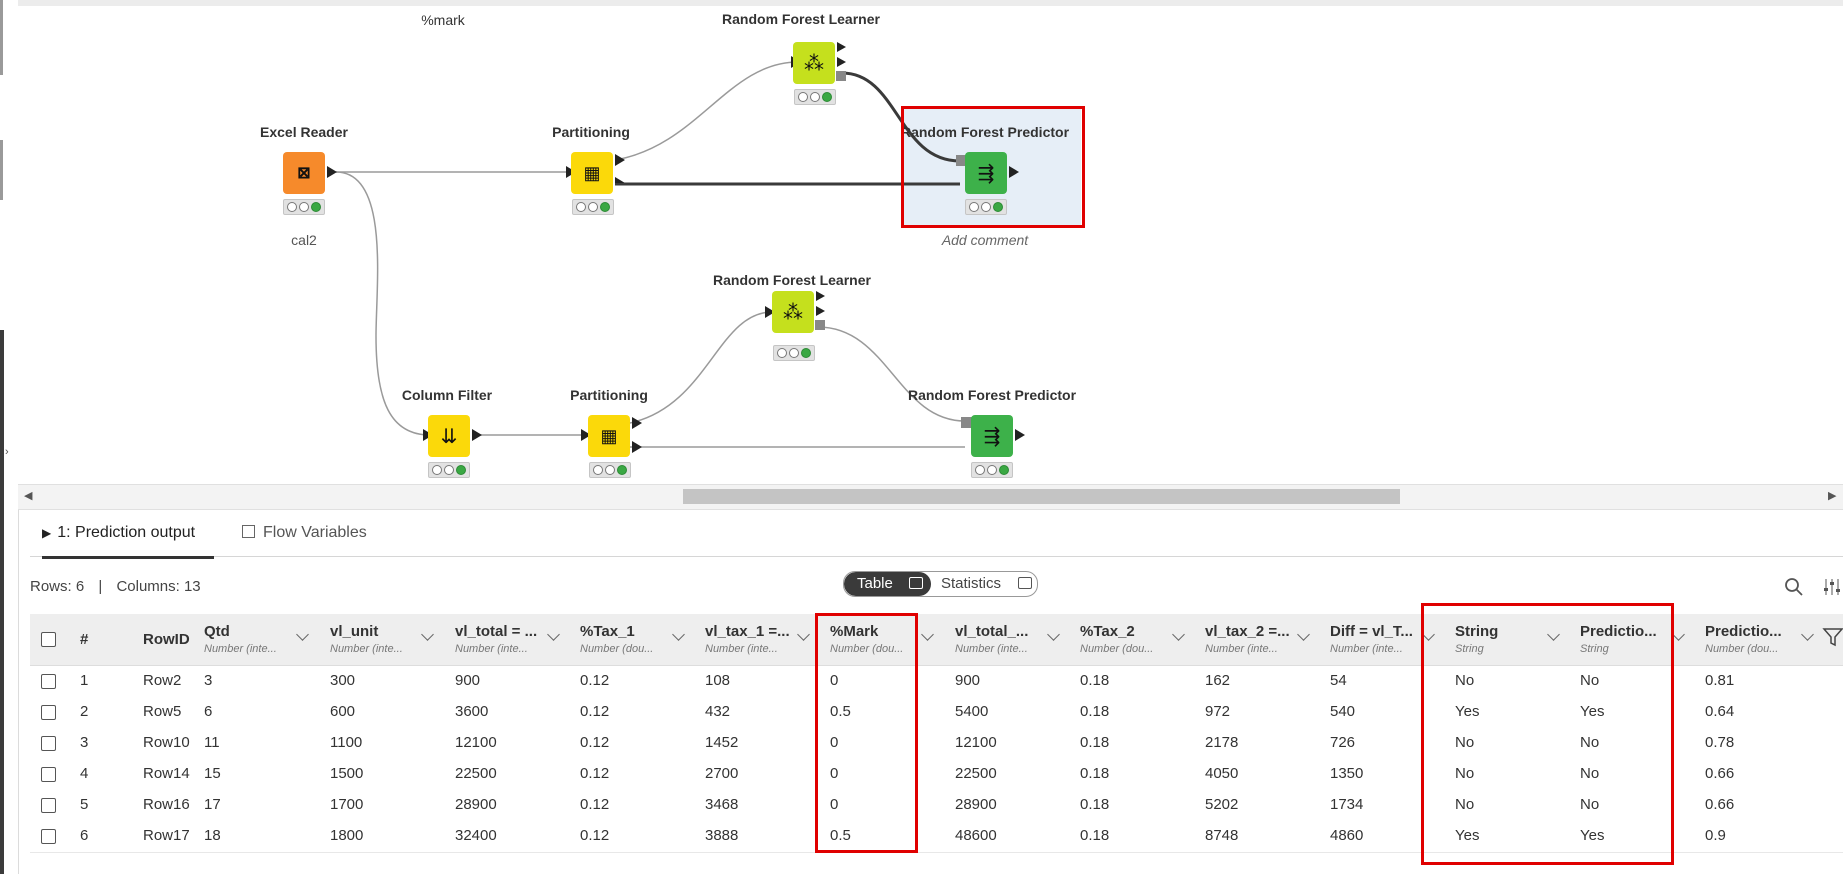 This screenshot has width=1843, height=874. What do you see at coordinates (1832, 495) in the screenshot?
I see `scroll-right-icon: ▶` at bounding box center [1832, 495].